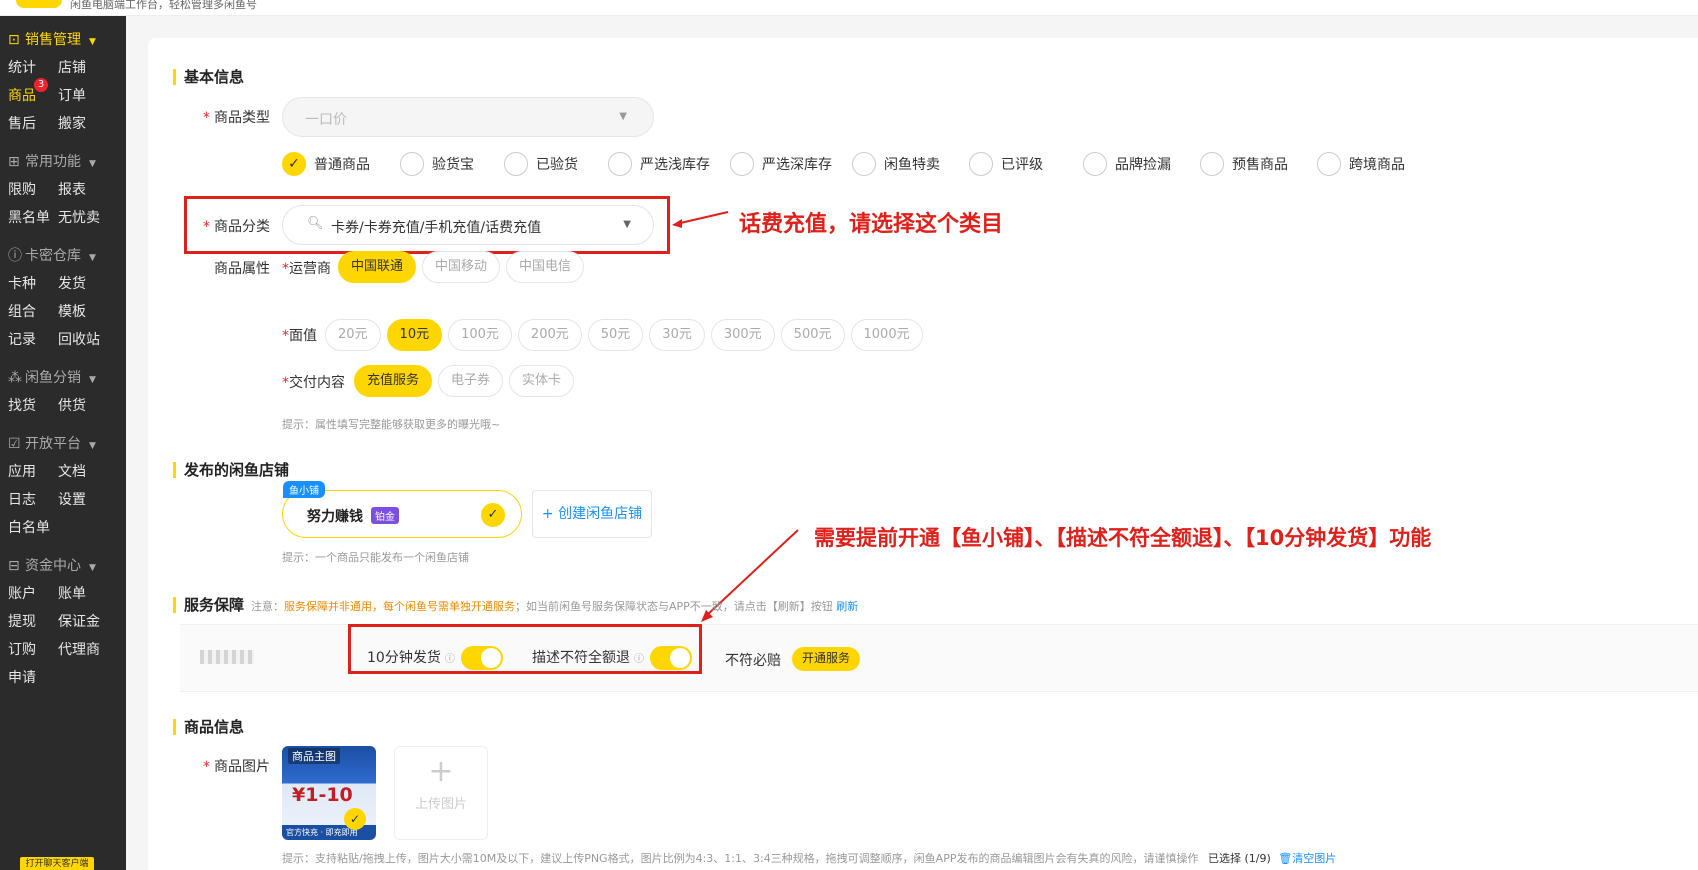  What do you see at coordinates (72, 67) in the screenshot?
I see `sidebar-item-shop: 店铺` at bounding box center [72, 67].